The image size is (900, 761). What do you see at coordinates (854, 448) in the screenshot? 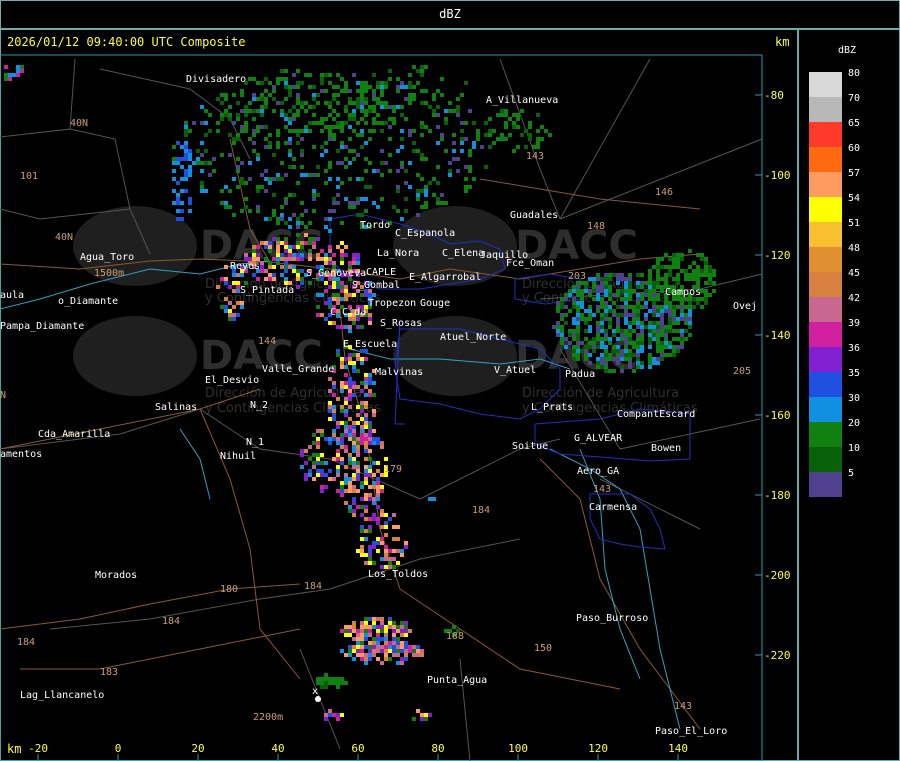
I see `legend-value: 10` at bounding box center [854, 448].